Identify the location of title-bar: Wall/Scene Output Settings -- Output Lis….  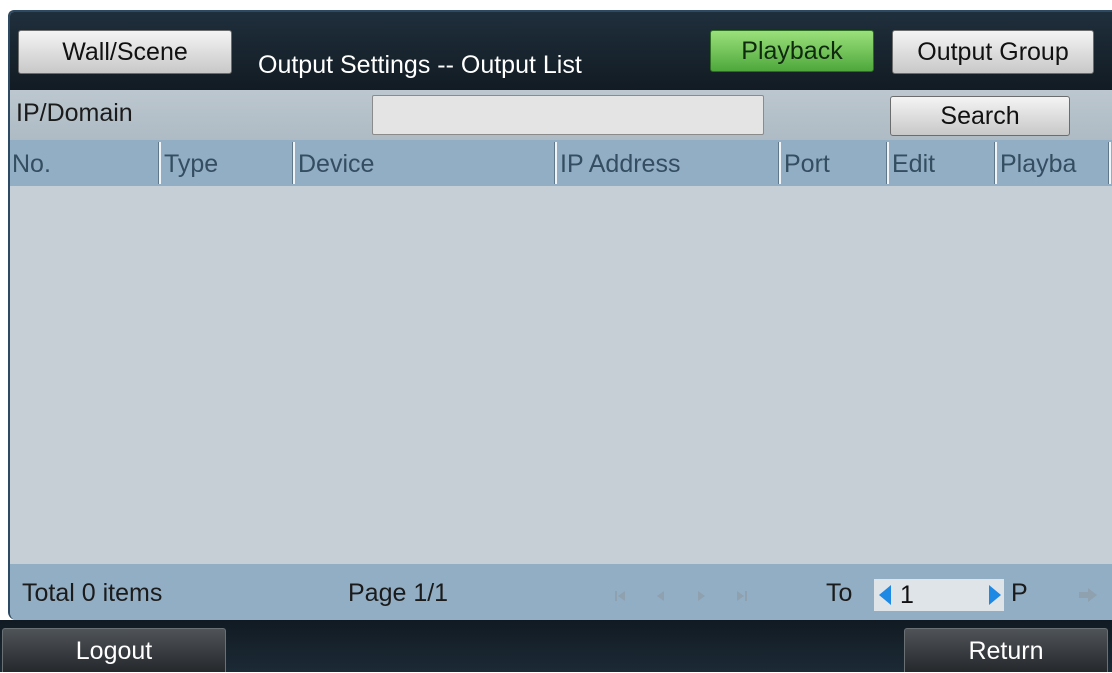
(561, 51).